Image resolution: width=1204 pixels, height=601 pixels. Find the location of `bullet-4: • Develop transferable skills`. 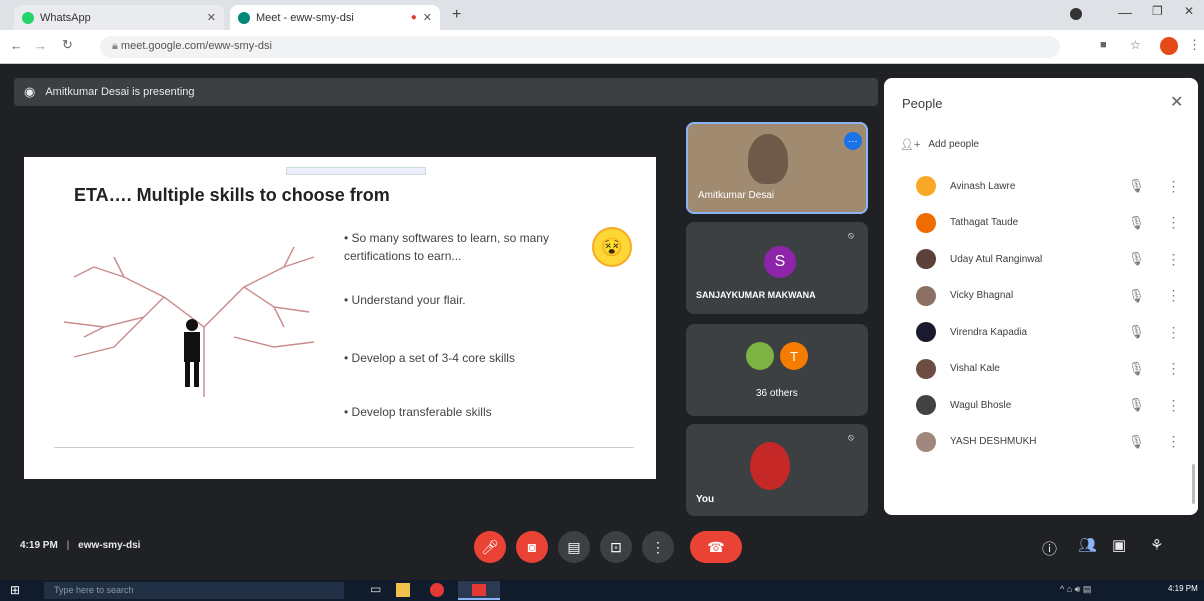

bullet-4: • Develop transferable skills is located at coordinates (418, 412).